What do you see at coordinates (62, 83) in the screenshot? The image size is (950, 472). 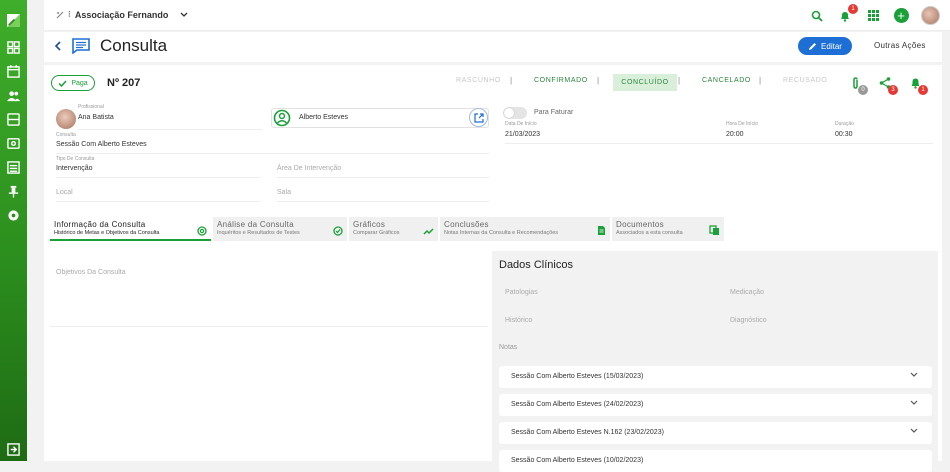 I see `check-icon` at bounding box center [62, 83].